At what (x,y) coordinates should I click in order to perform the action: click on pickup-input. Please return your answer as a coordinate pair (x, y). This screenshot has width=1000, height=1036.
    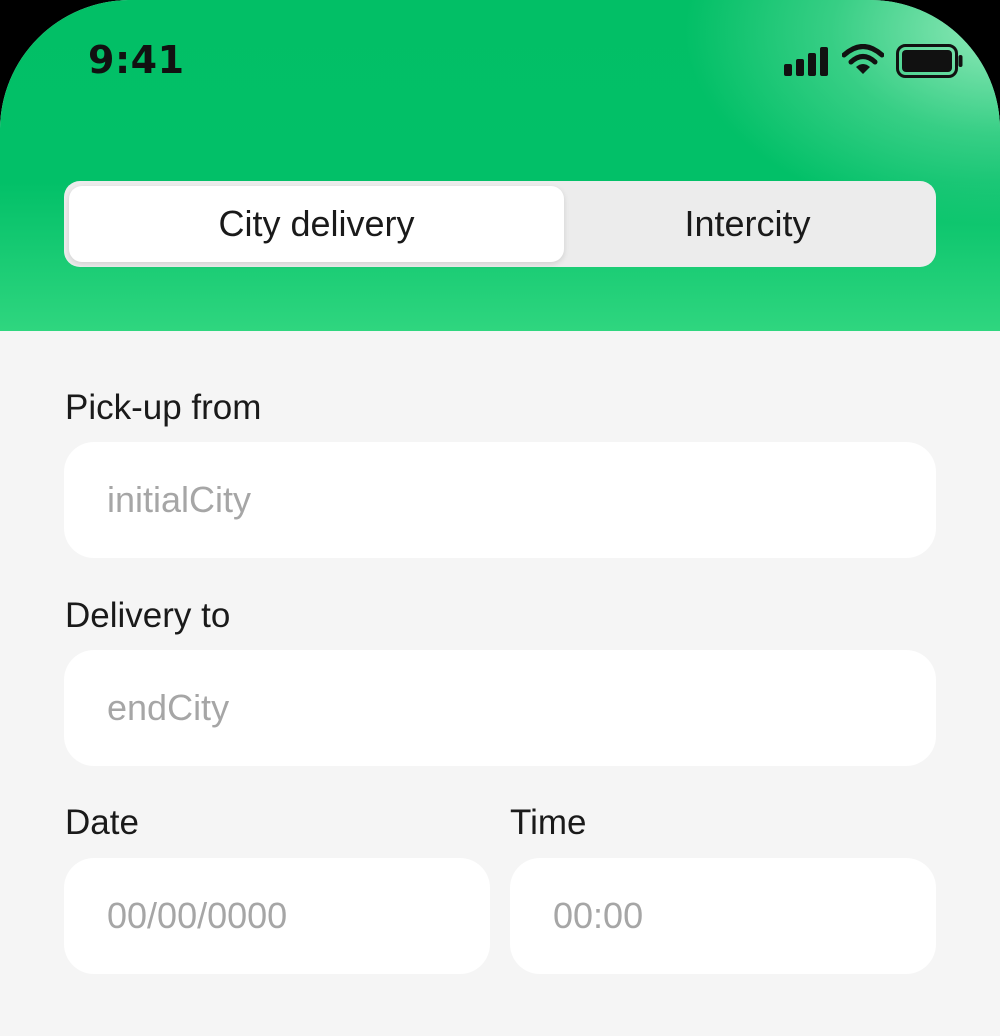
    Looking at the image, I should click on (521, 500).